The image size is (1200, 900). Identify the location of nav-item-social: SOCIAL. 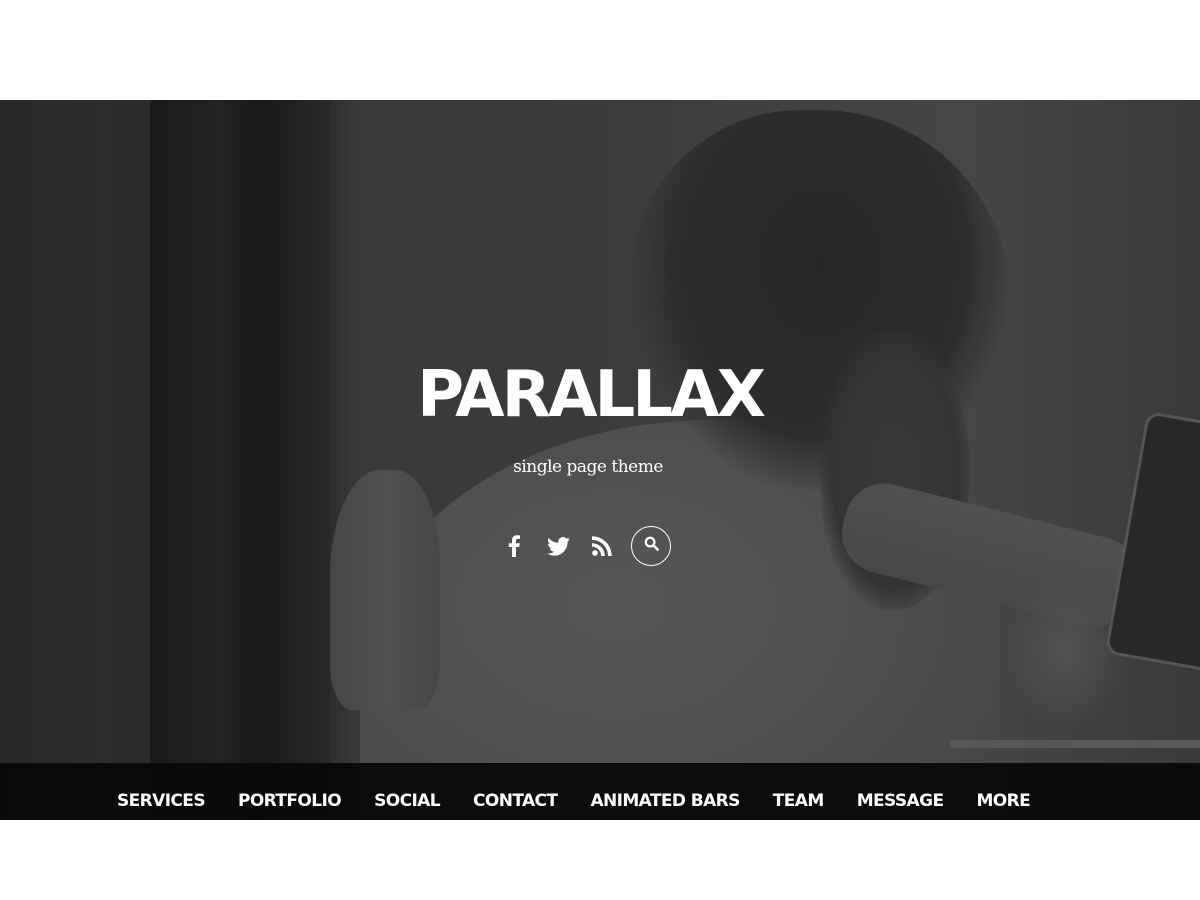
(407, 801).